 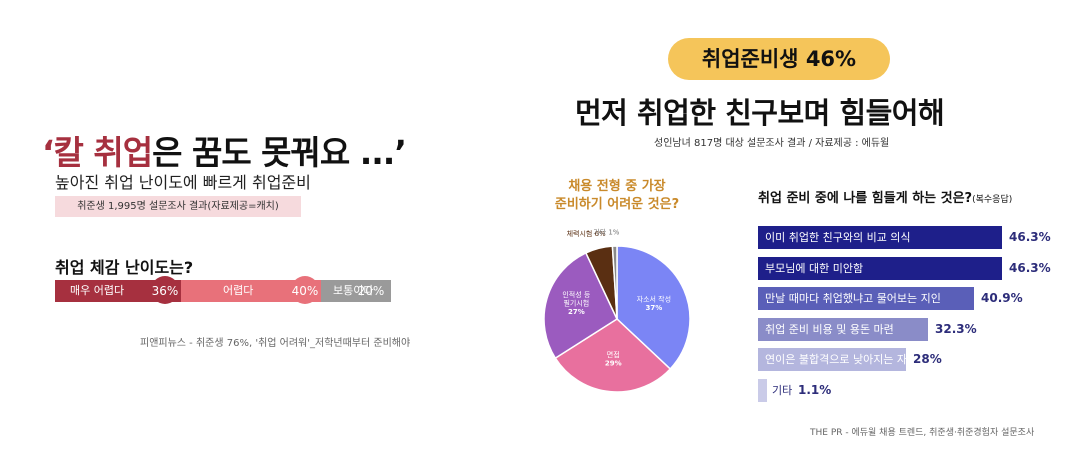 What do you see at coordinates (1002, 298) in the screenshot?
I see `hardship-bar-value: 40.9%` at bounding box center [1002, 298].